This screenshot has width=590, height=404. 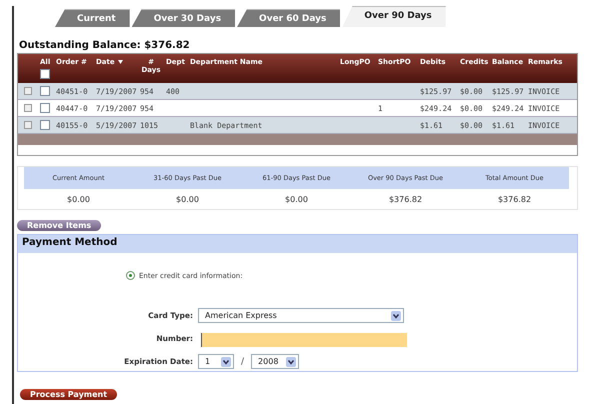 What do you see at coordinates (130, 275) in the screenshot?
I see `radio-button` at bounding box center [130, 275].